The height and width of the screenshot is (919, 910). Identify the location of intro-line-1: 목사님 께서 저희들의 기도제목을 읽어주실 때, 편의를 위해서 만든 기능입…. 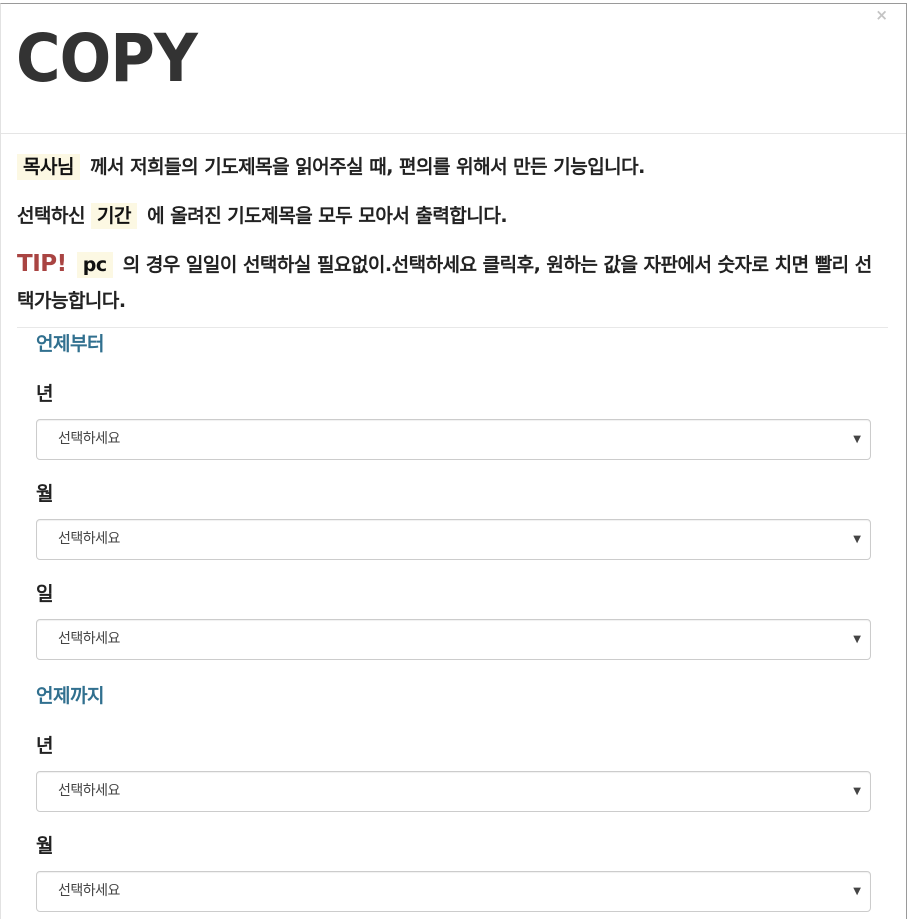
(452, 159).